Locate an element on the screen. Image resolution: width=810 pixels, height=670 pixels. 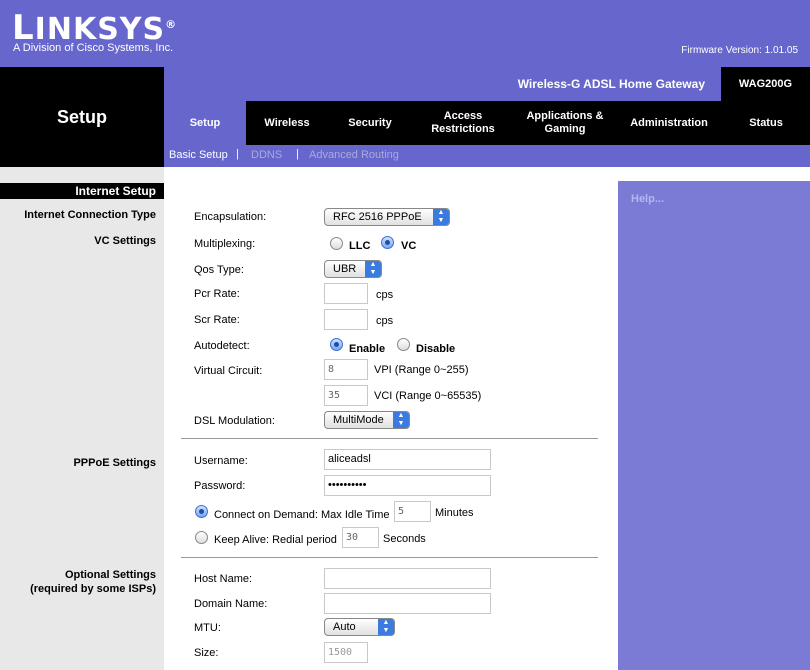
seconds-unit: Seconds is located at coordinates (404, 539).